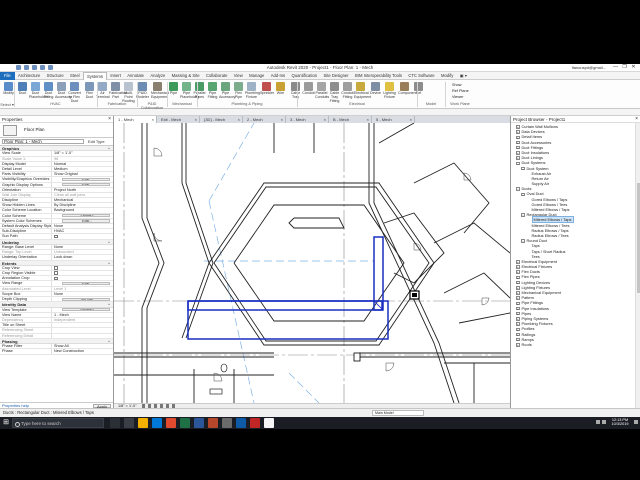 The image size is (640, 480). What do you see at coordinates (82, 231) in the screenshot?
I see `property-value: HVAC` at bounding box center [82, 231].